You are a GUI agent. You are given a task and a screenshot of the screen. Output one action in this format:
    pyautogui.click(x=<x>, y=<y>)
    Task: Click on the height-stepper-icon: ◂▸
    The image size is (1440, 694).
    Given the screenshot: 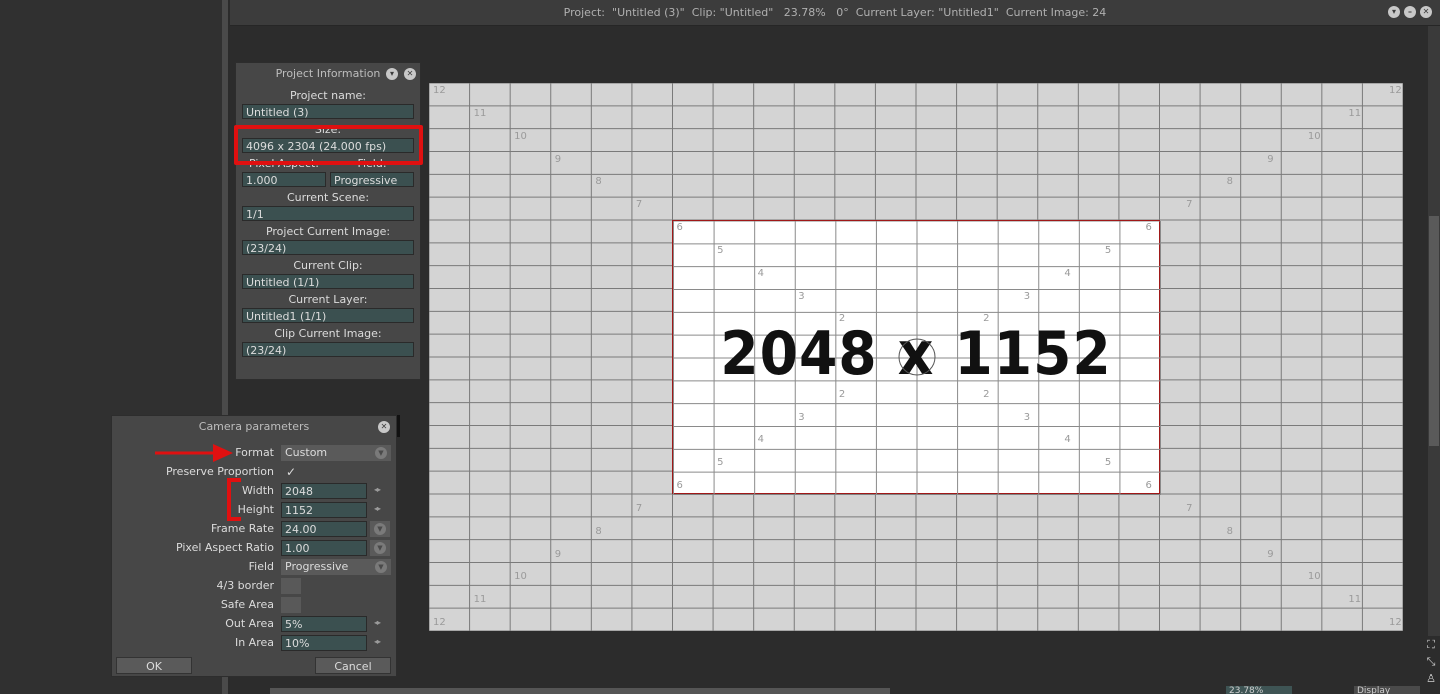 What is the action you would take?
    pyautogui.click(x=377, y=508)
    